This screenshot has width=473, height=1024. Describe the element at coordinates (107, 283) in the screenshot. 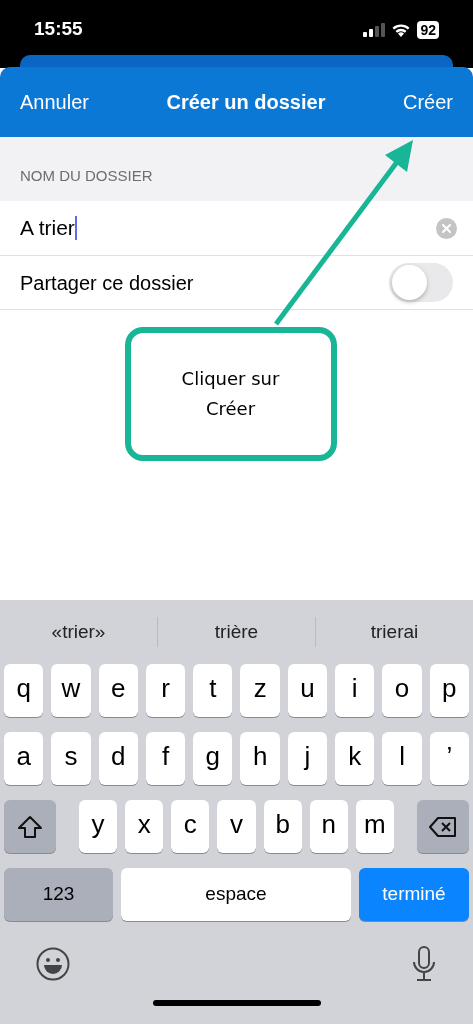

I see `share-label: Partager ce dossier` at that location.